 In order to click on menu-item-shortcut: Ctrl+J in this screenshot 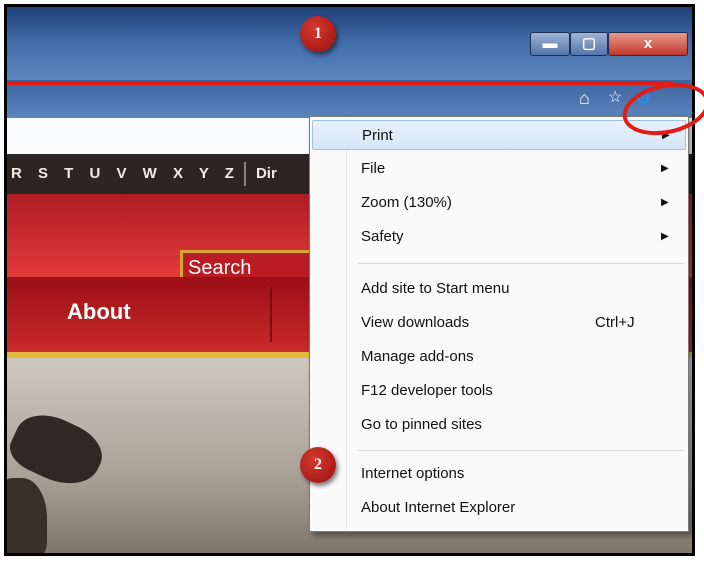, I will do `click(615, 322)`.